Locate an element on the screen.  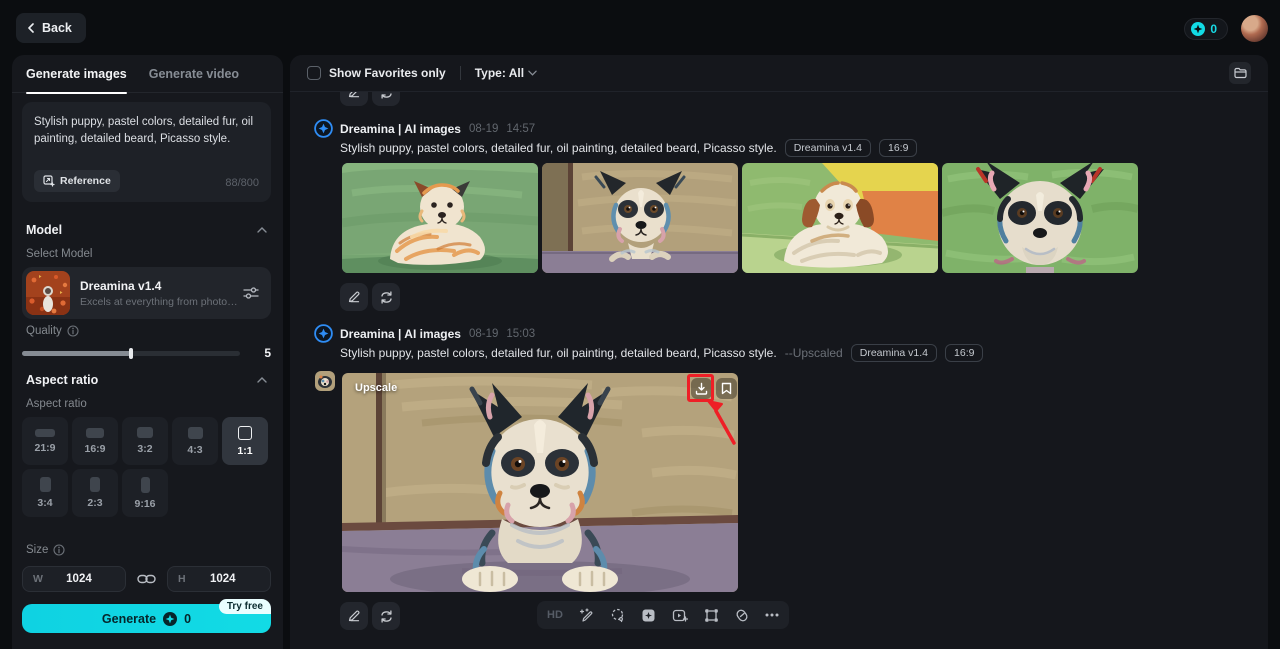
quality-slider is located at coordinates (131, 353).